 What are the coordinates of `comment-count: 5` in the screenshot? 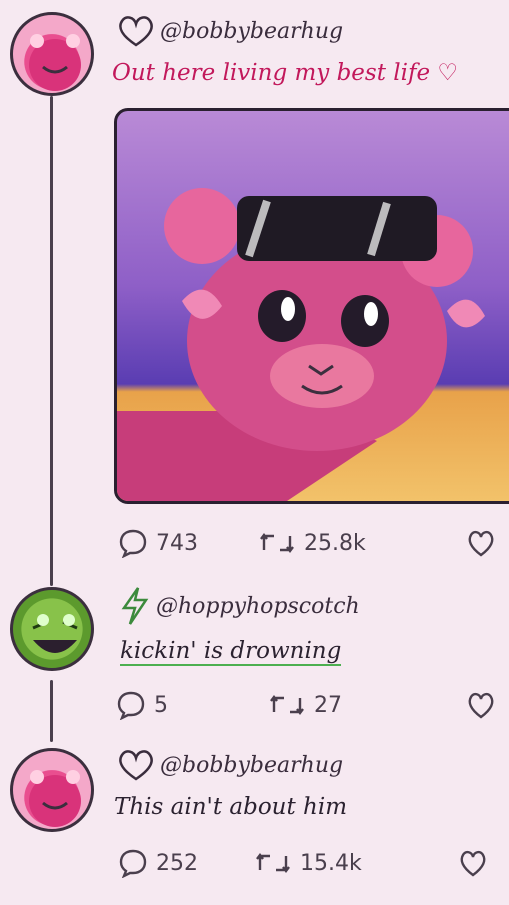 It's located at (161, 705).